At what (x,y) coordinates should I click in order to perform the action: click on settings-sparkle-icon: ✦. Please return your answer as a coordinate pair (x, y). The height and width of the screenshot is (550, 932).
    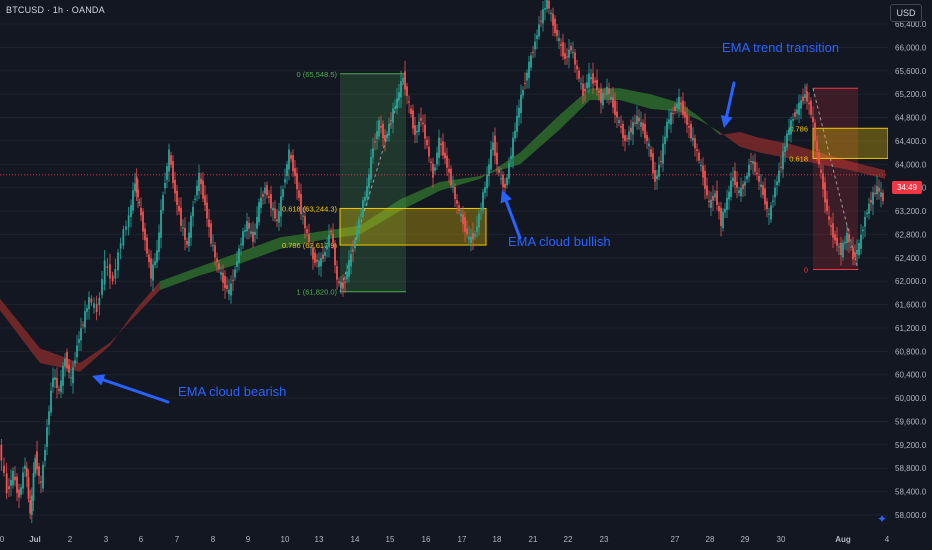
    Looking at the image, I should click on (882, 519).